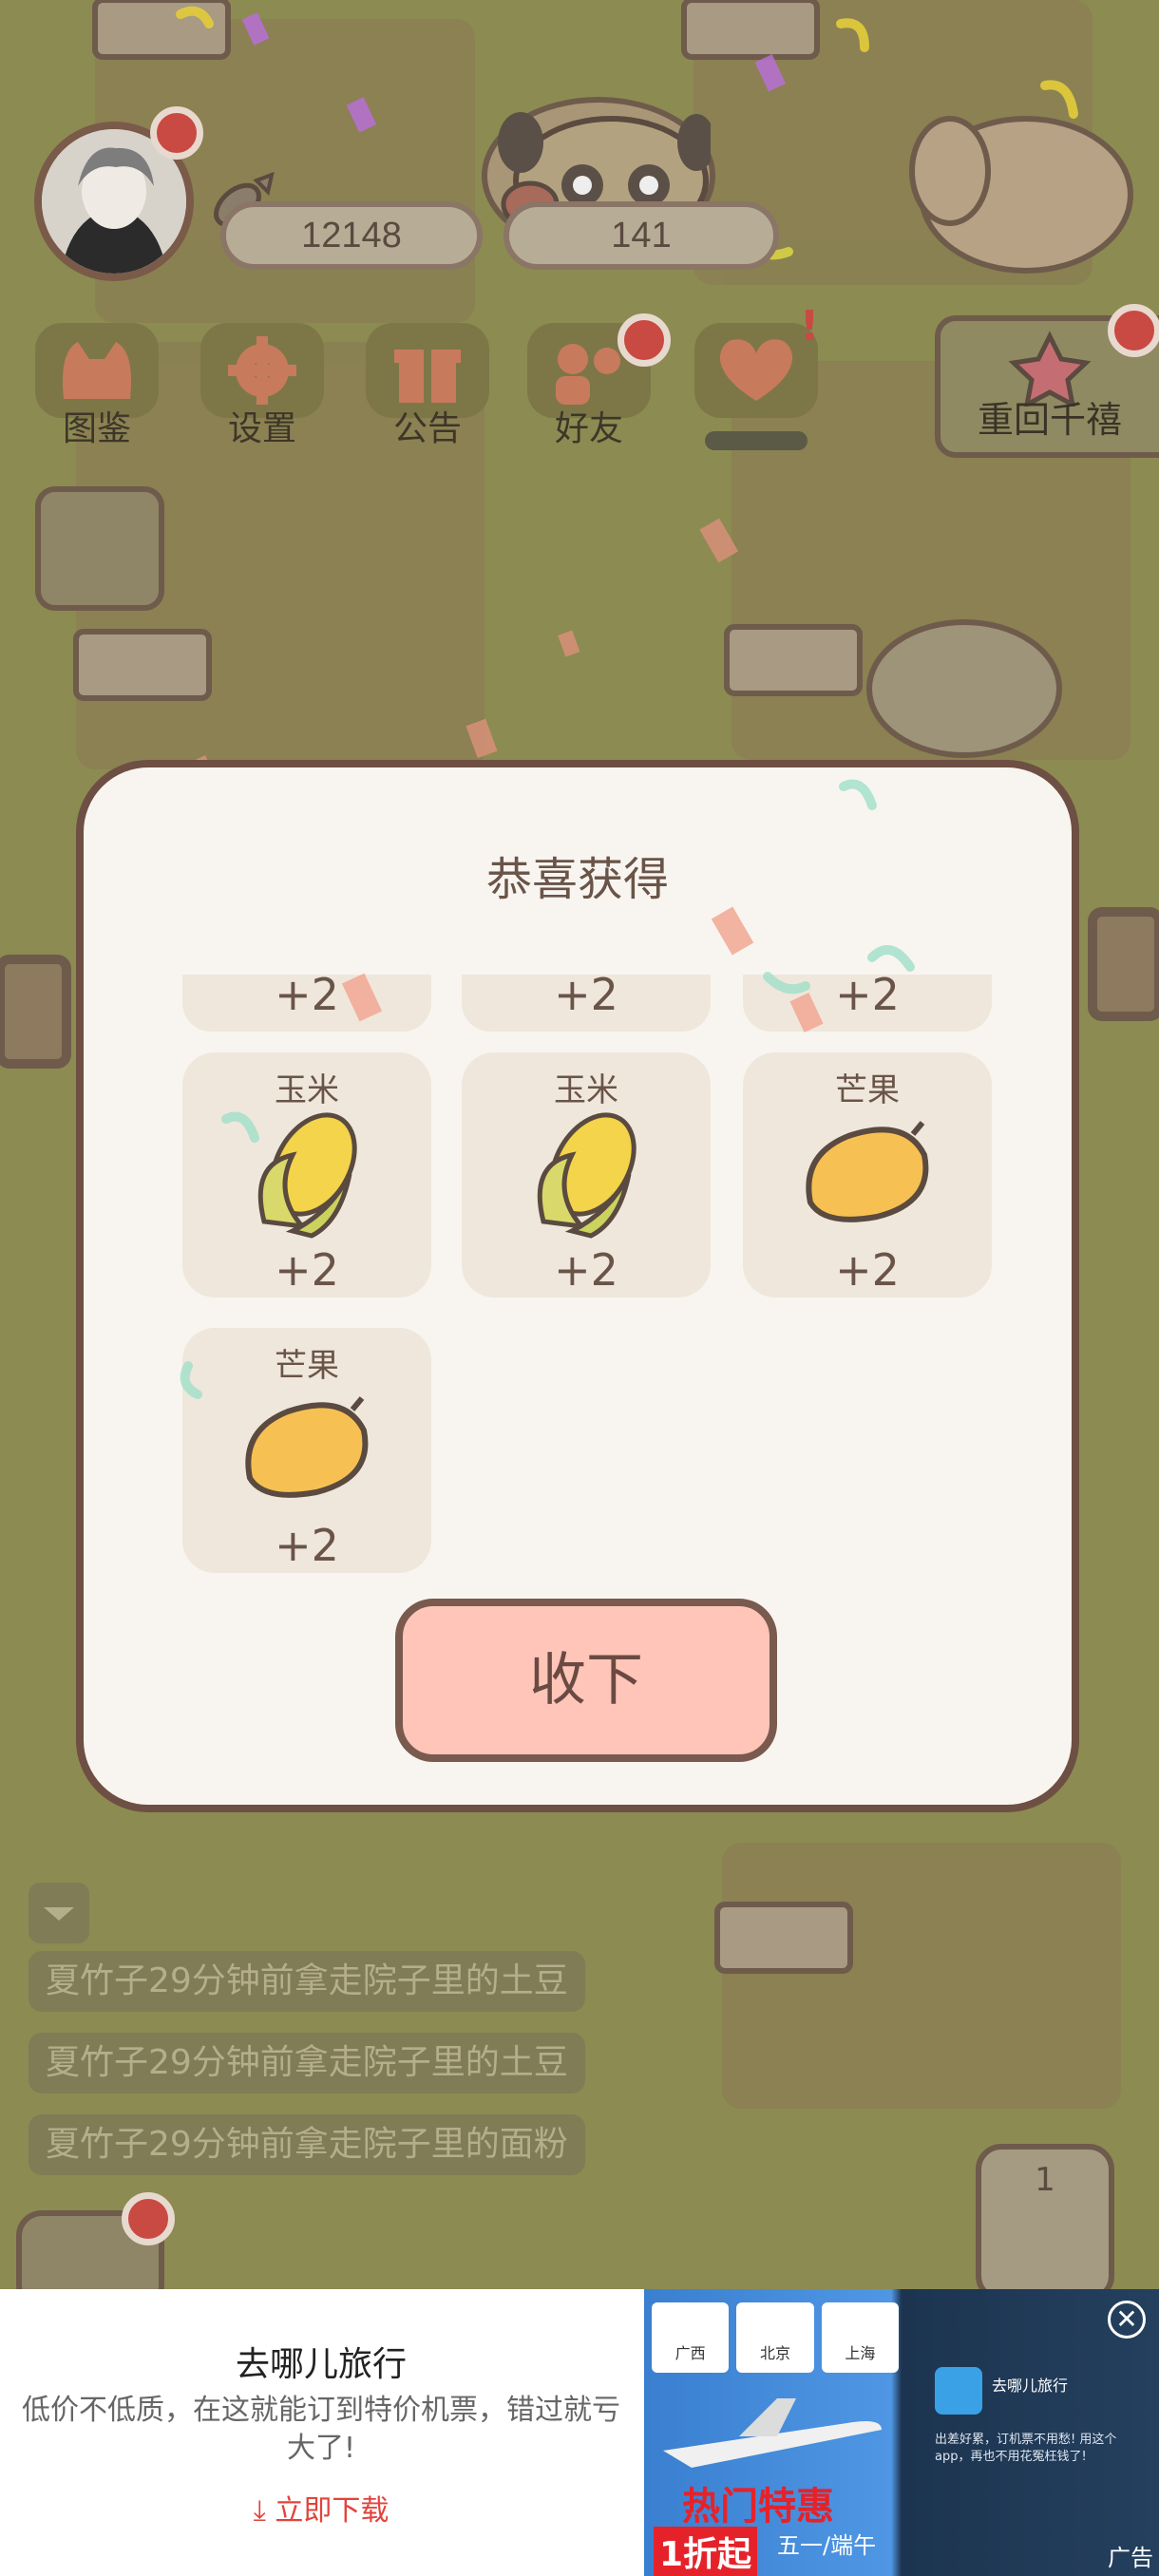 Image resolution: width=1159 pixels, height=2576 pixels. Describe the element at coordinates (427, 428) in the screenshot. I see `menu-label: 公告` at that location.